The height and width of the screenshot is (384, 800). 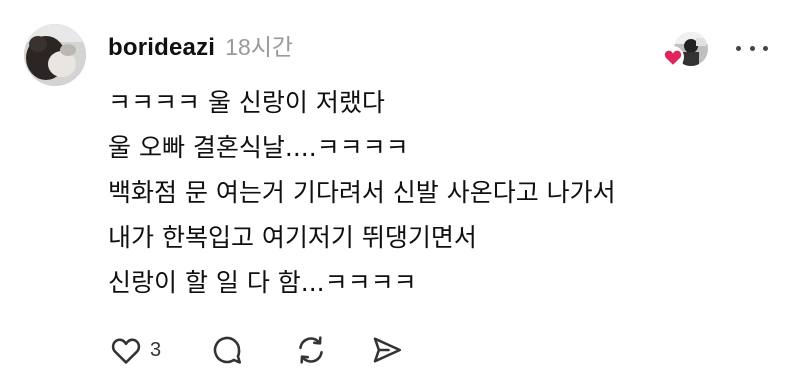 I want to click on action-bar: 3, so click(x=256, y=350).